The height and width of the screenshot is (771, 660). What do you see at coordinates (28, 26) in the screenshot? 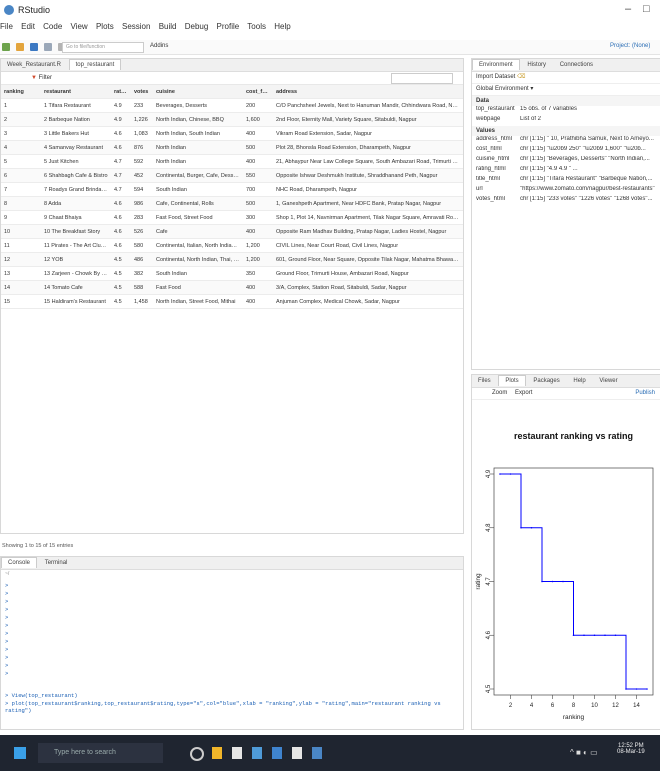
I see `menu-edit: Edit` at bounding box center [28, 26].